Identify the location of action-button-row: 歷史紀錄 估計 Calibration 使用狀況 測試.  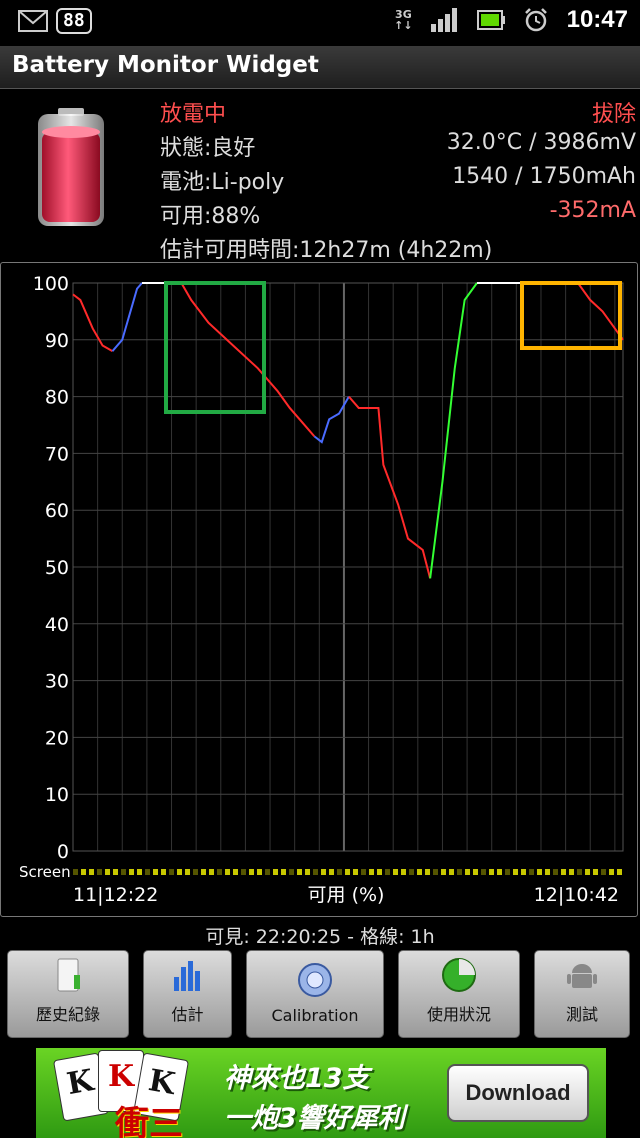
(320, 995).